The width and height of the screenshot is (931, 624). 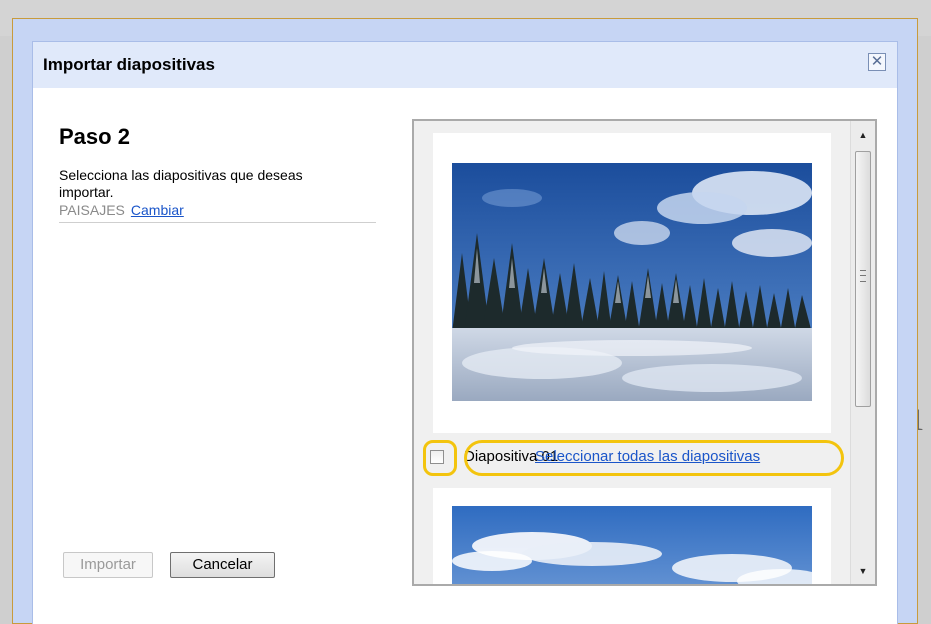 I want to click on grip-icon, so click(x=863, y=276).